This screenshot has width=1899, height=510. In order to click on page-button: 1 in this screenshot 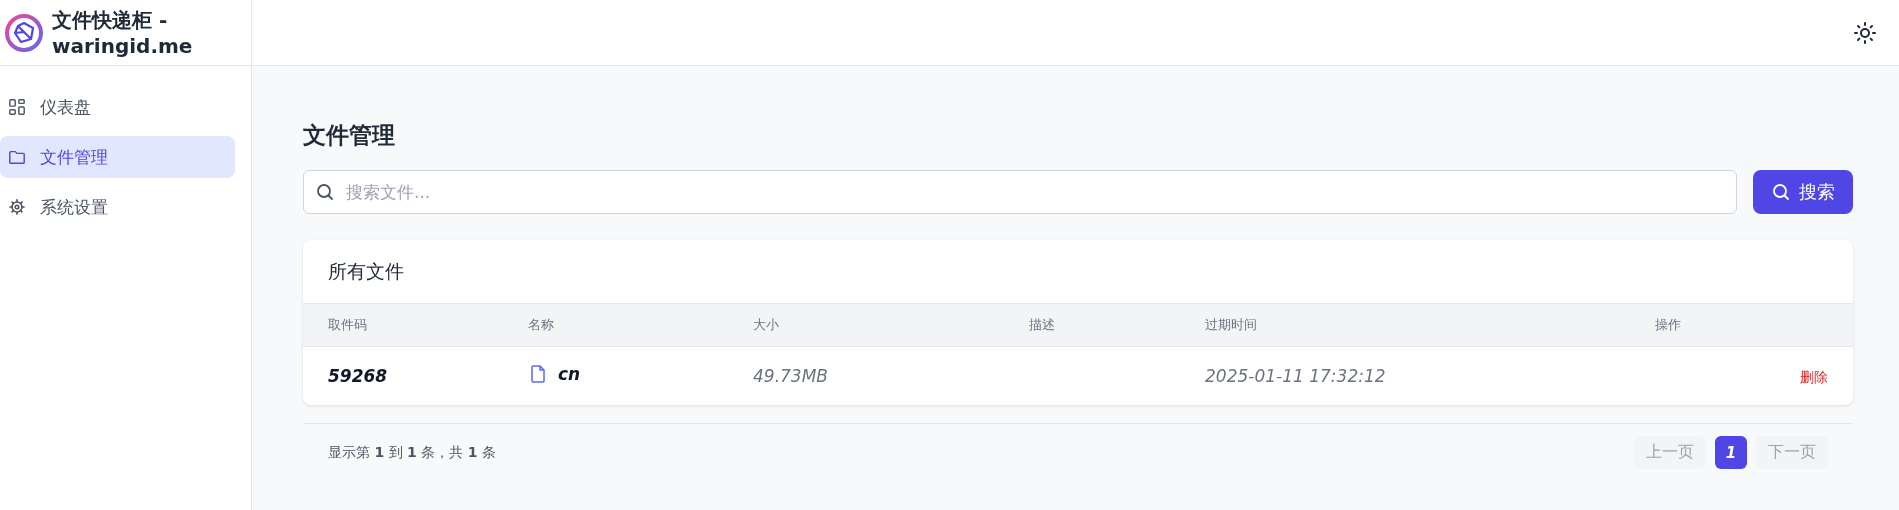, I will do `click(1731, 452)`.